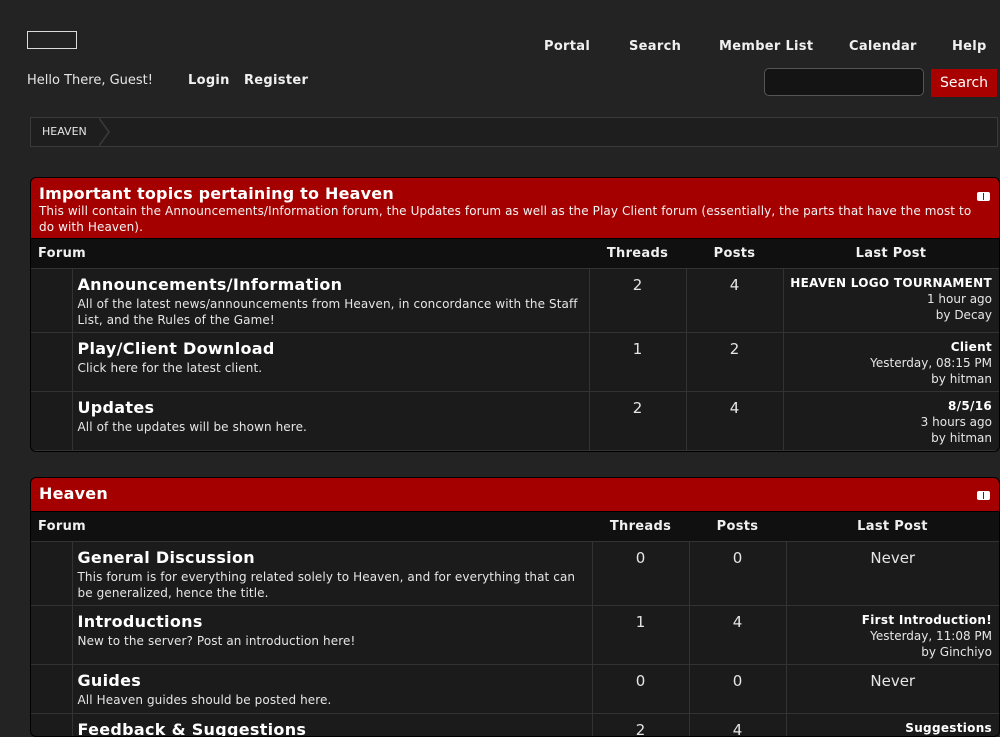  I want to click on last-post-author: by Ginchiyo, so click(890, 652).